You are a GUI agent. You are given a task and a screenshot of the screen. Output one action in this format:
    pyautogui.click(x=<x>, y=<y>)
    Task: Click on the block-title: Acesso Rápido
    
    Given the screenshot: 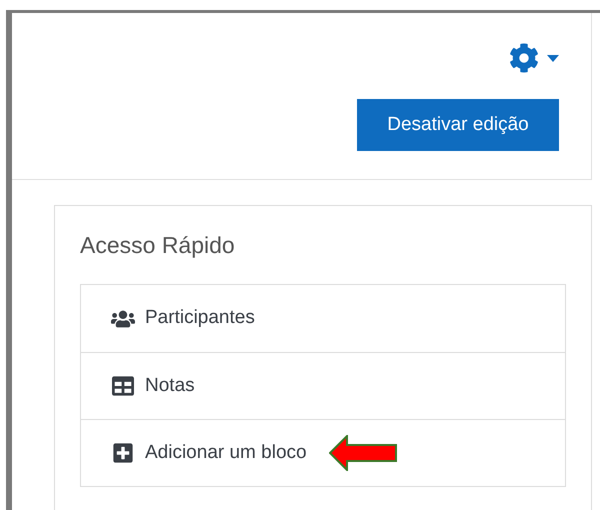 What is the action you would take?
    pyautogui.click(x=158, y=245)
    